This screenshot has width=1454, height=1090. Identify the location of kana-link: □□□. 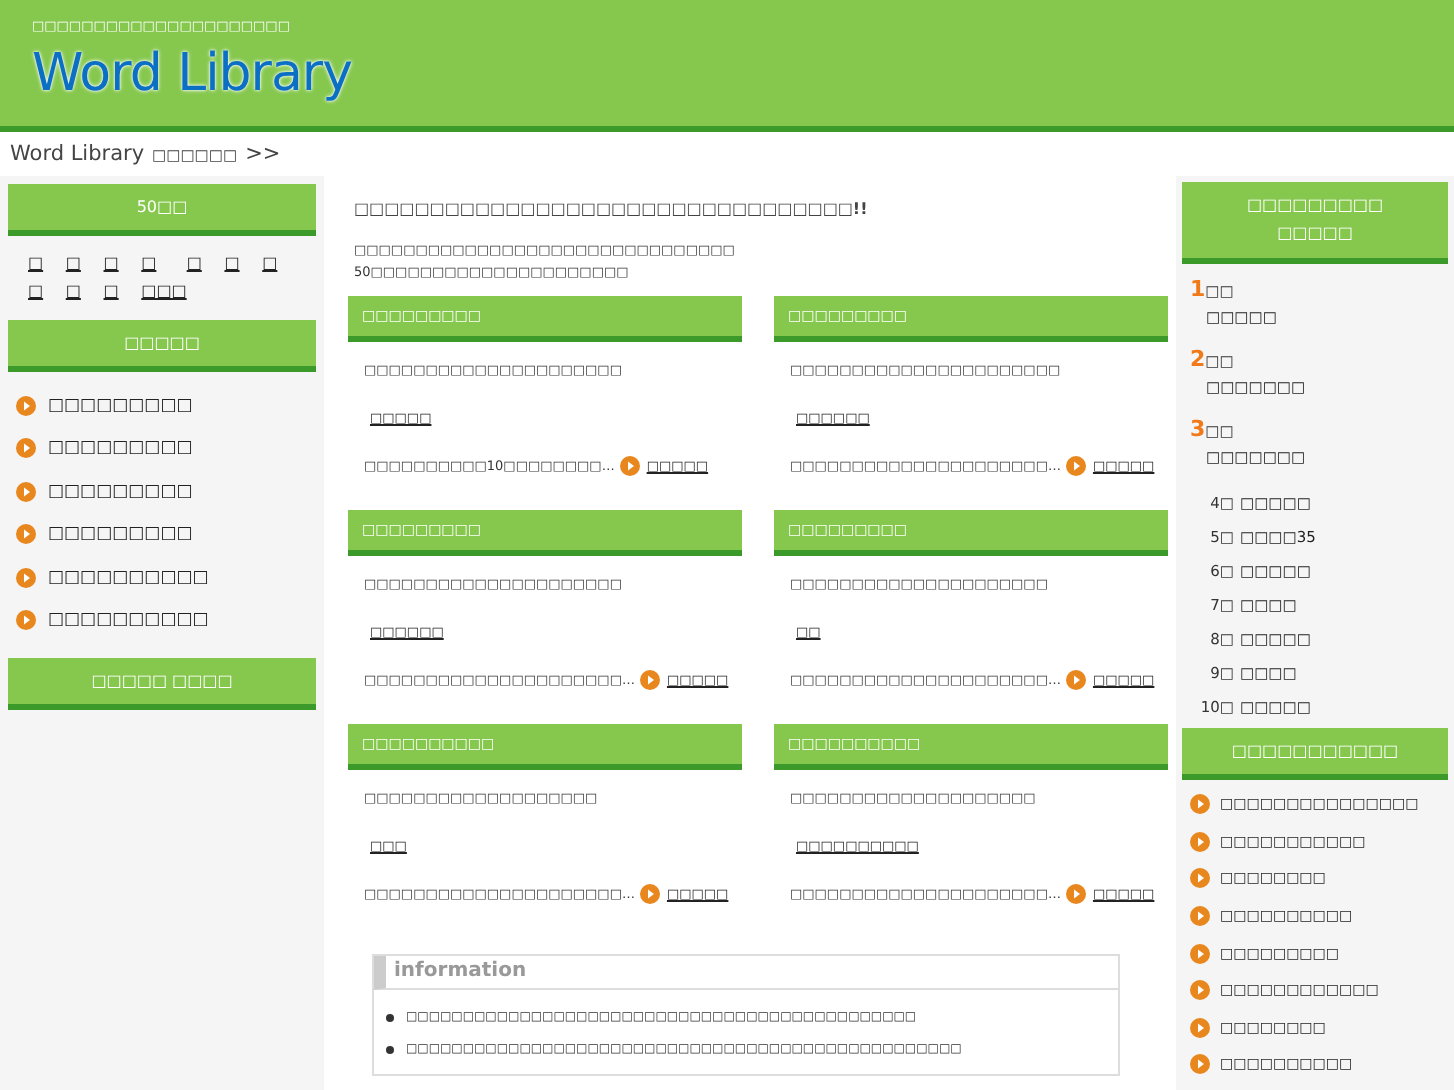
(164, 291).